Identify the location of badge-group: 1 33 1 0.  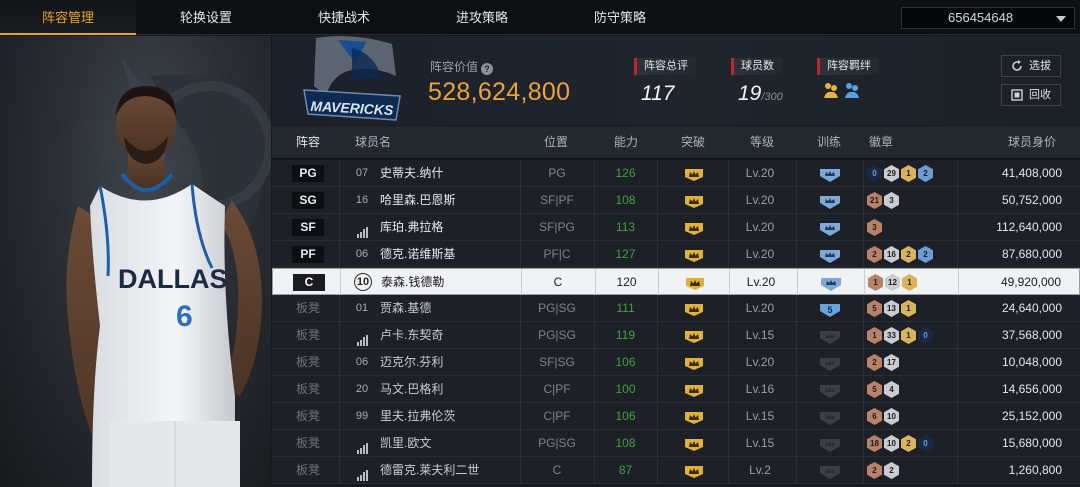
(900, 335).